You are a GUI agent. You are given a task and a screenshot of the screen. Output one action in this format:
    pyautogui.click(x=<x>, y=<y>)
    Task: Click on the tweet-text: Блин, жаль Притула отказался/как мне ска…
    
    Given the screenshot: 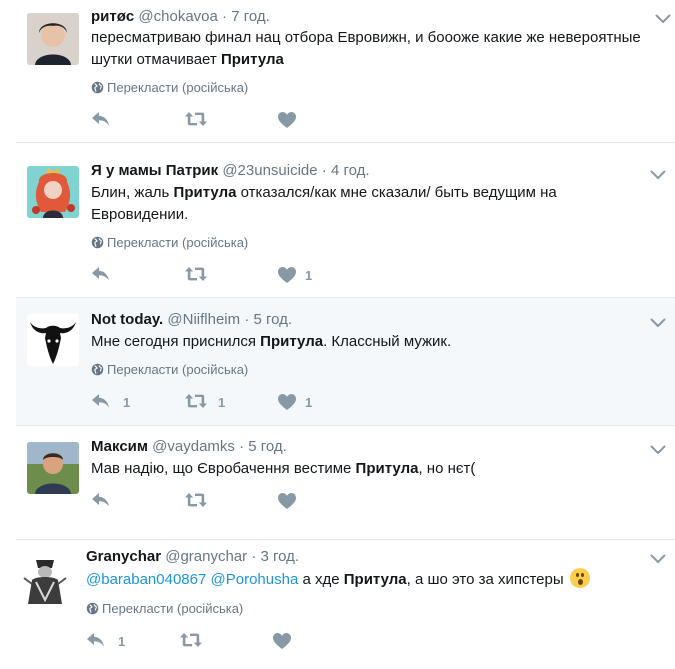 What is the action you would take?
    pyautogui.click(x=324, y=203)
    